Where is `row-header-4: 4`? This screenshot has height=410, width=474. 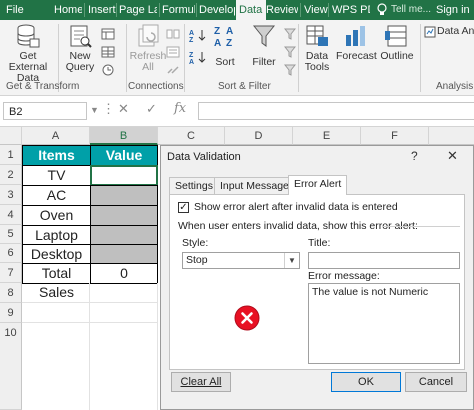 row-header-4: 4 is located at coordinates (11, 215).